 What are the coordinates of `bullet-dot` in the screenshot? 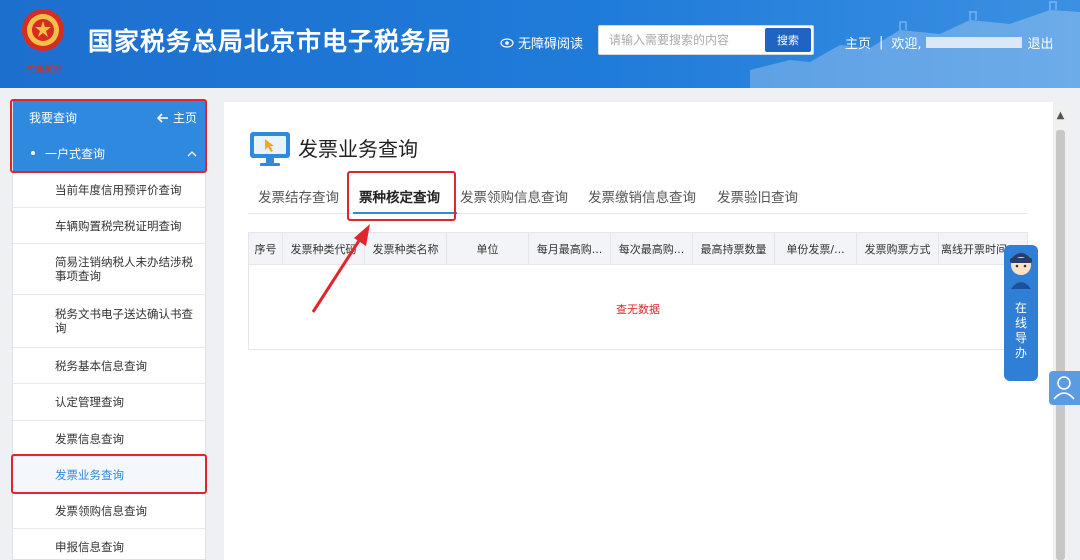 It's located at (33, 153).